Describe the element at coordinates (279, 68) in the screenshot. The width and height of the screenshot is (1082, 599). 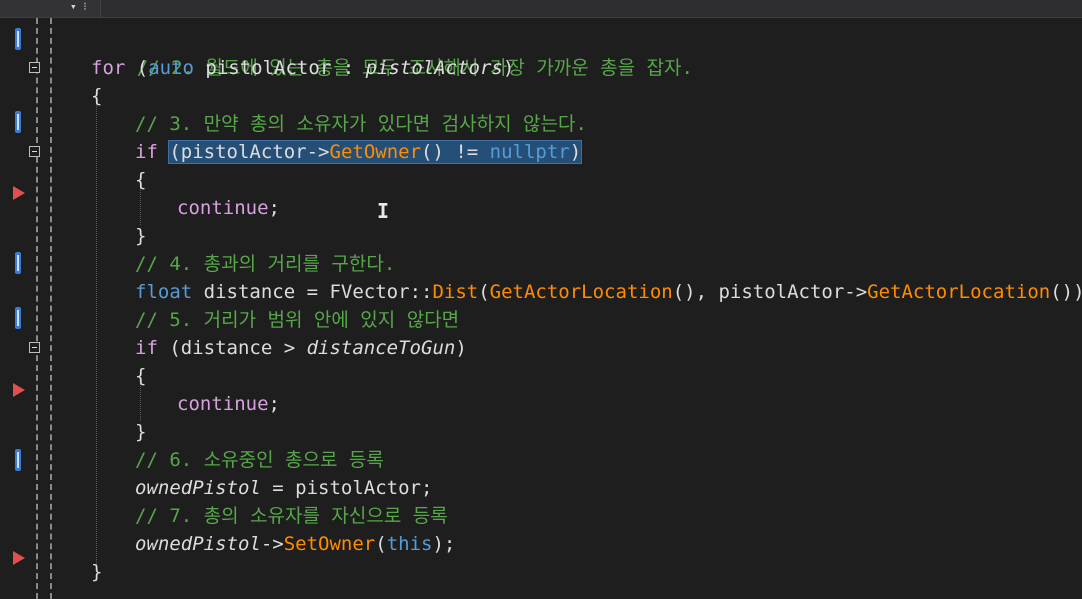
I see `code-token: pistolActor :` at that location.